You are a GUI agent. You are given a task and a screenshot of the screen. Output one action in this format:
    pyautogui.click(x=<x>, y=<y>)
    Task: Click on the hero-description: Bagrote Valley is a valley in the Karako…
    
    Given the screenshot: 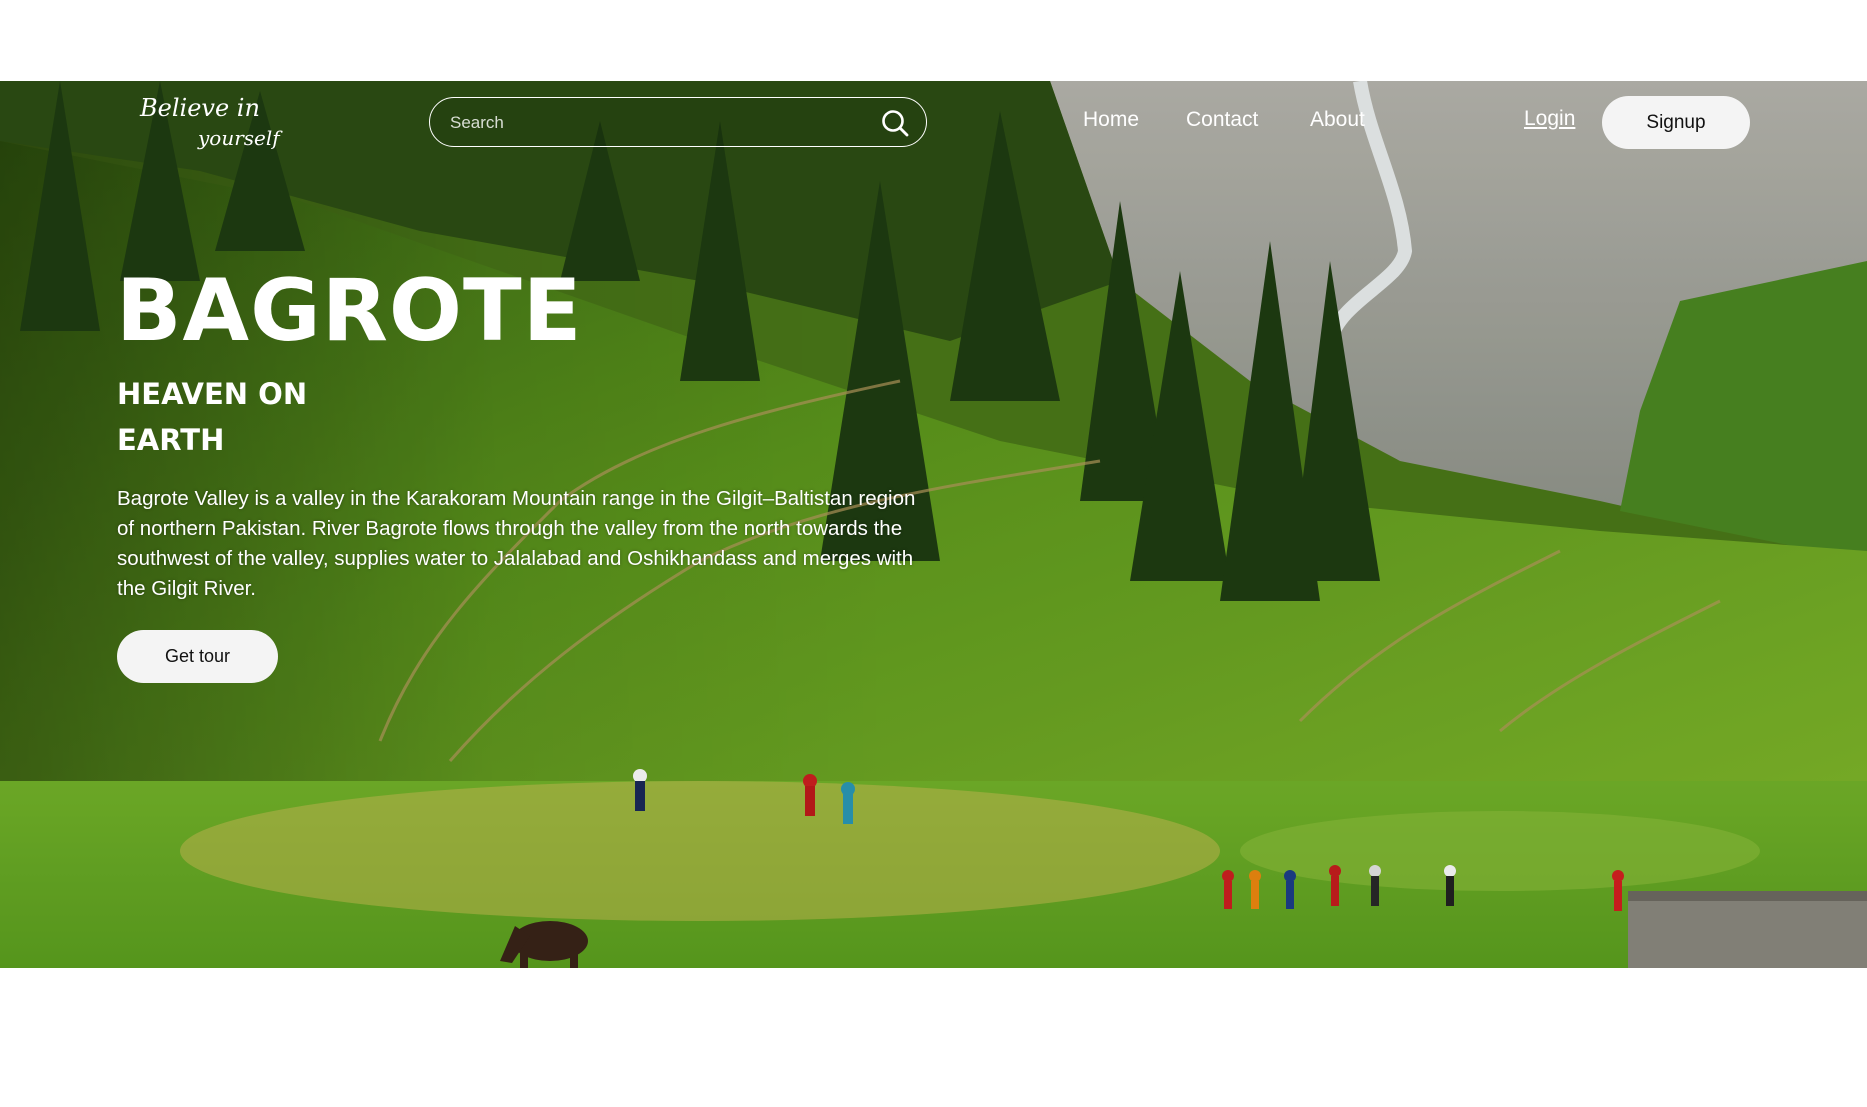 What is the action you would take?
    pyautogui.click(x=516, y=543)
    